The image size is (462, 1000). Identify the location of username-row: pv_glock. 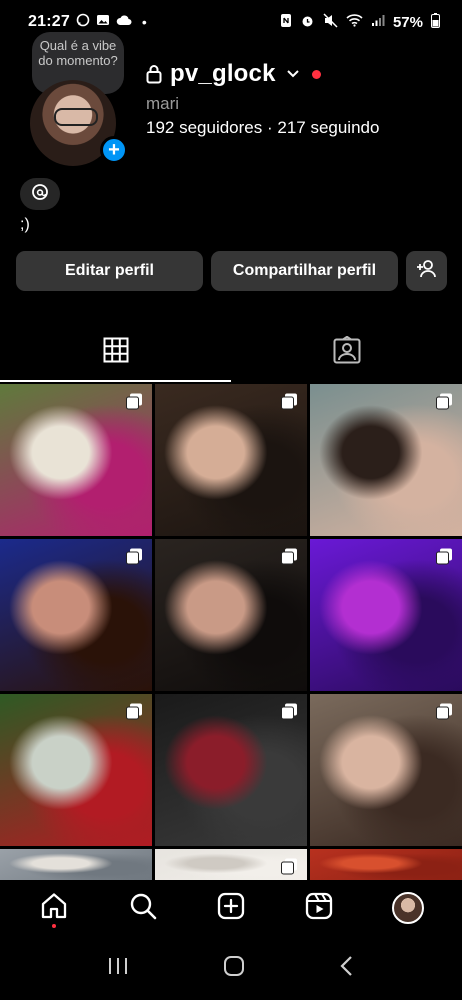
(233, 74).